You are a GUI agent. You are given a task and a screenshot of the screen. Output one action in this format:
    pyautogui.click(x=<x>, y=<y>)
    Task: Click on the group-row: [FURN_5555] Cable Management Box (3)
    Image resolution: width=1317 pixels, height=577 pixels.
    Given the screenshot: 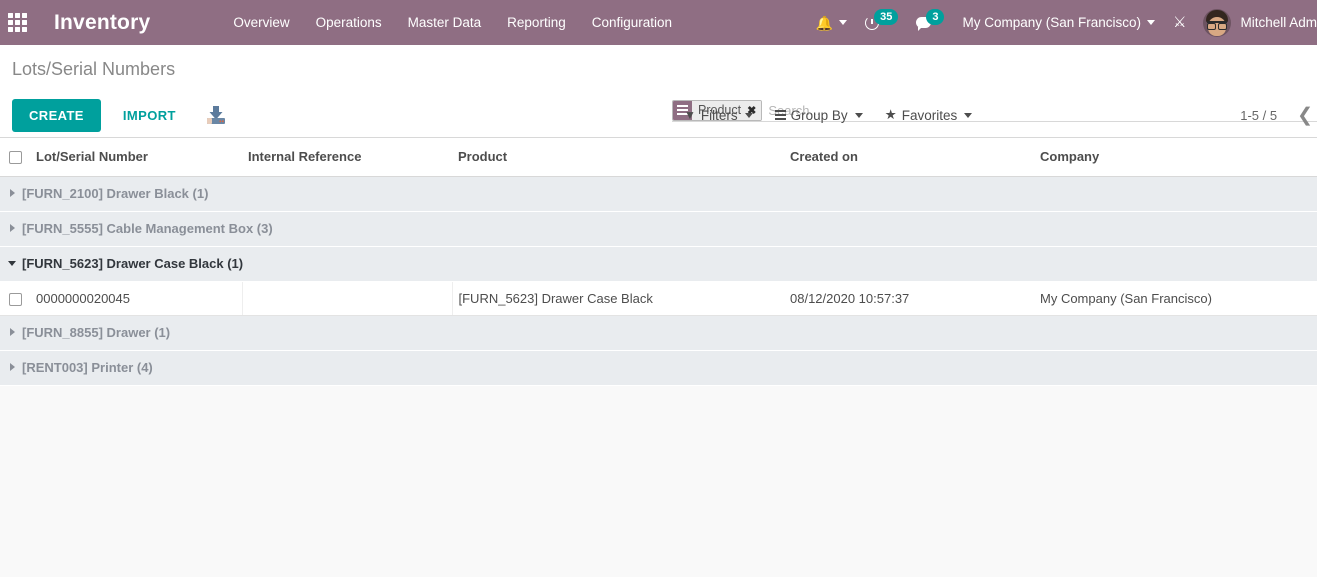 What is the action you would take?
    pyautogui.click(x=658, y=228)
    